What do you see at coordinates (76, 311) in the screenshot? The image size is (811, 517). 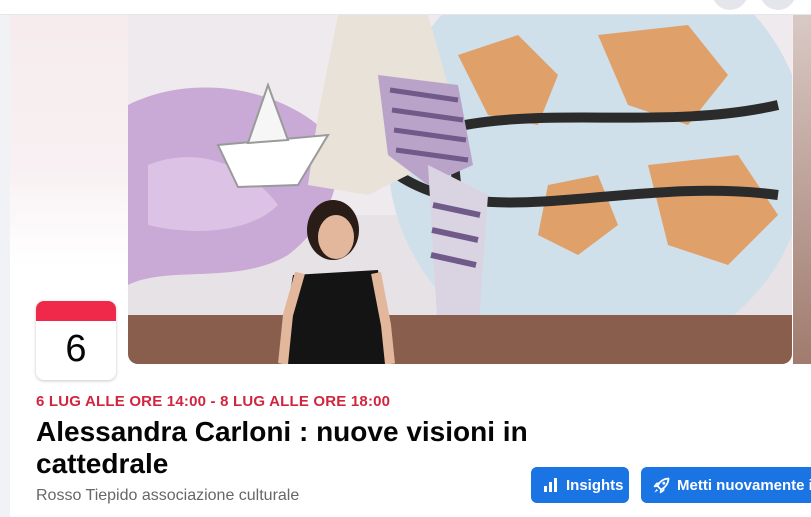 I see `calendar-month-strip` at bounding box center [76, 311].